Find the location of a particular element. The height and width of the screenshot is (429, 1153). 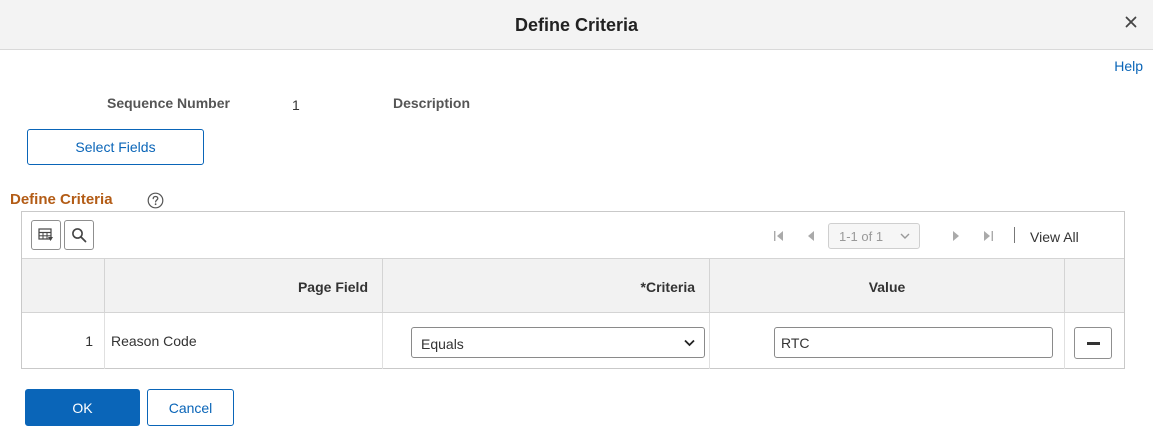

action-header is located at coordinates (1095, 286).